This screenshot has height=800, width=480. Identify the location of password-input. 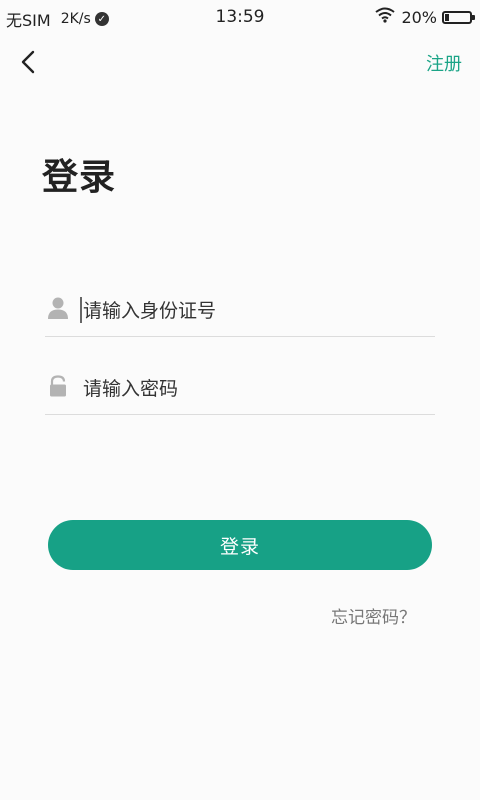
(253, 389).